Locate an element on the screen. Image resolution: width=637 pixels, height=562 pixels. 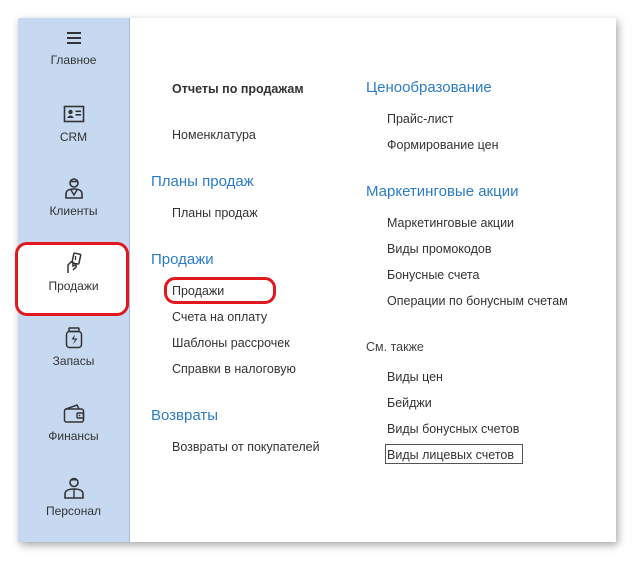
contact-card-icon is located at coordinates (74, 114).